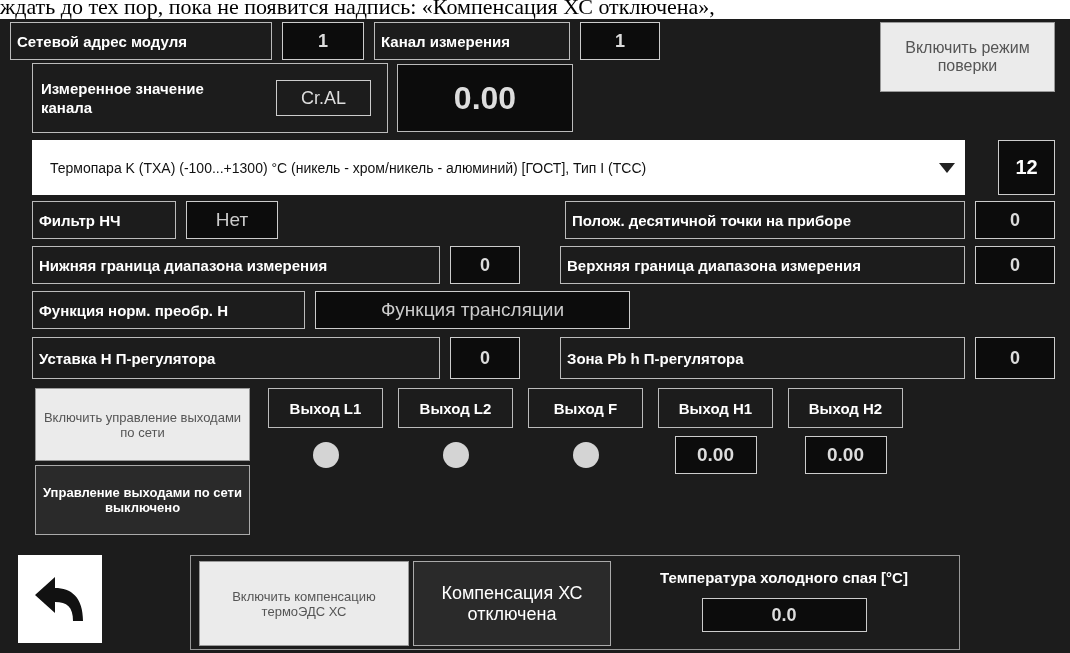 This screenshot has width=1070, height=653. What do you see at coordinates (304, 603) in the screenshot?
I see `compensation-button: Включить компенсацию термоЭДС ХС` at bounding box center [304, 603].